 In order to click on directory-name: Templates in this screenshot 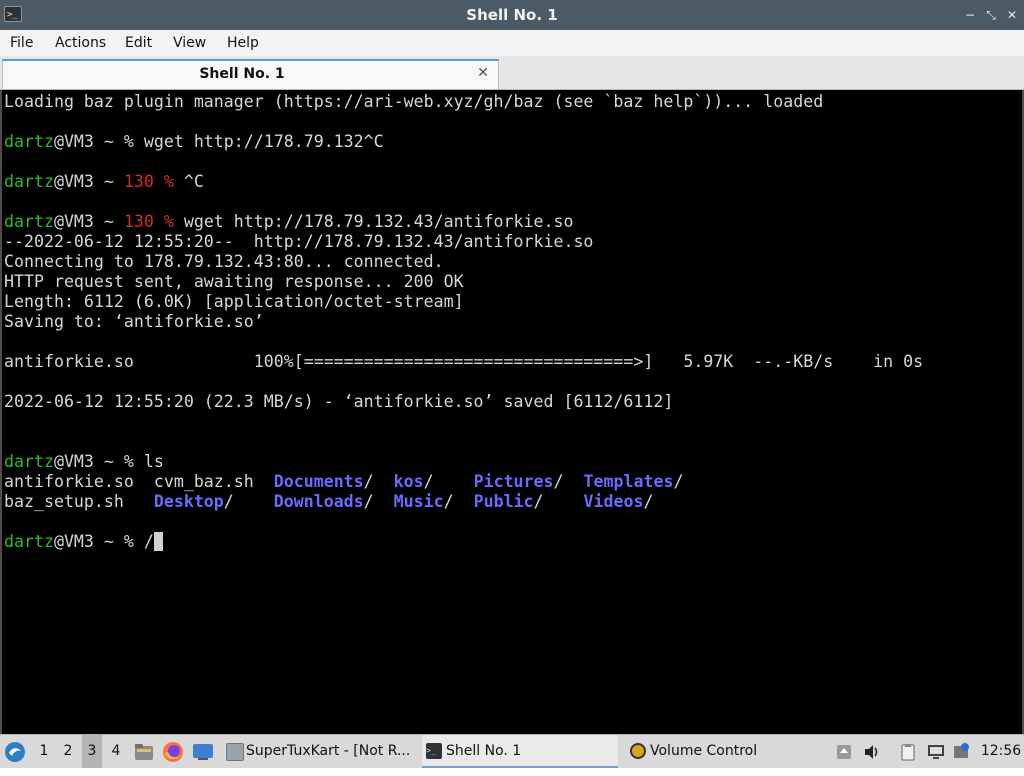, I will do `click(628, 481)`.